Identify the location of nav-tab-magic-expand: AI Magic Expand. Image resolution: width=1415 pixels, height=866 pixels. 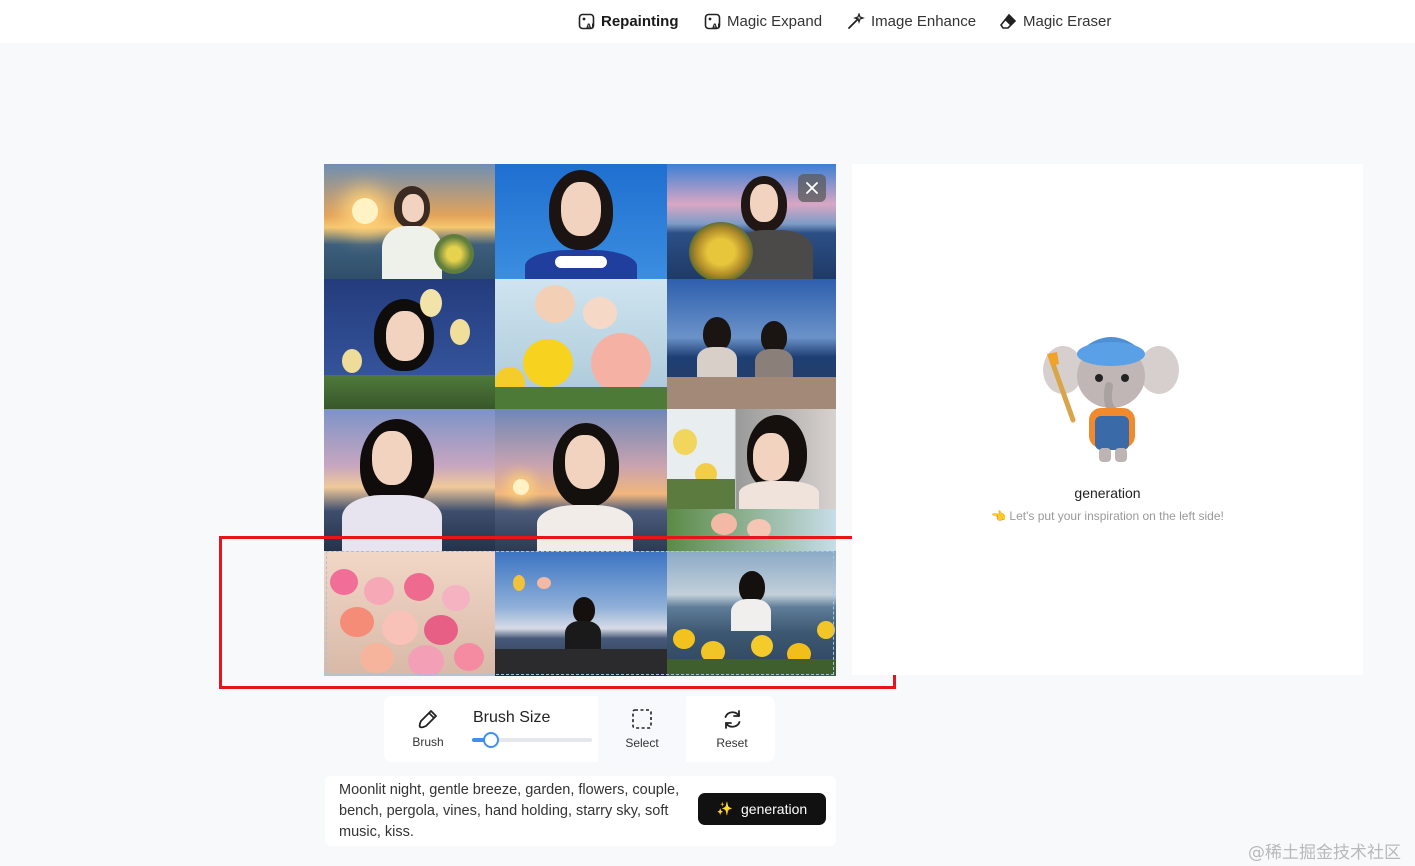
(763, 21).